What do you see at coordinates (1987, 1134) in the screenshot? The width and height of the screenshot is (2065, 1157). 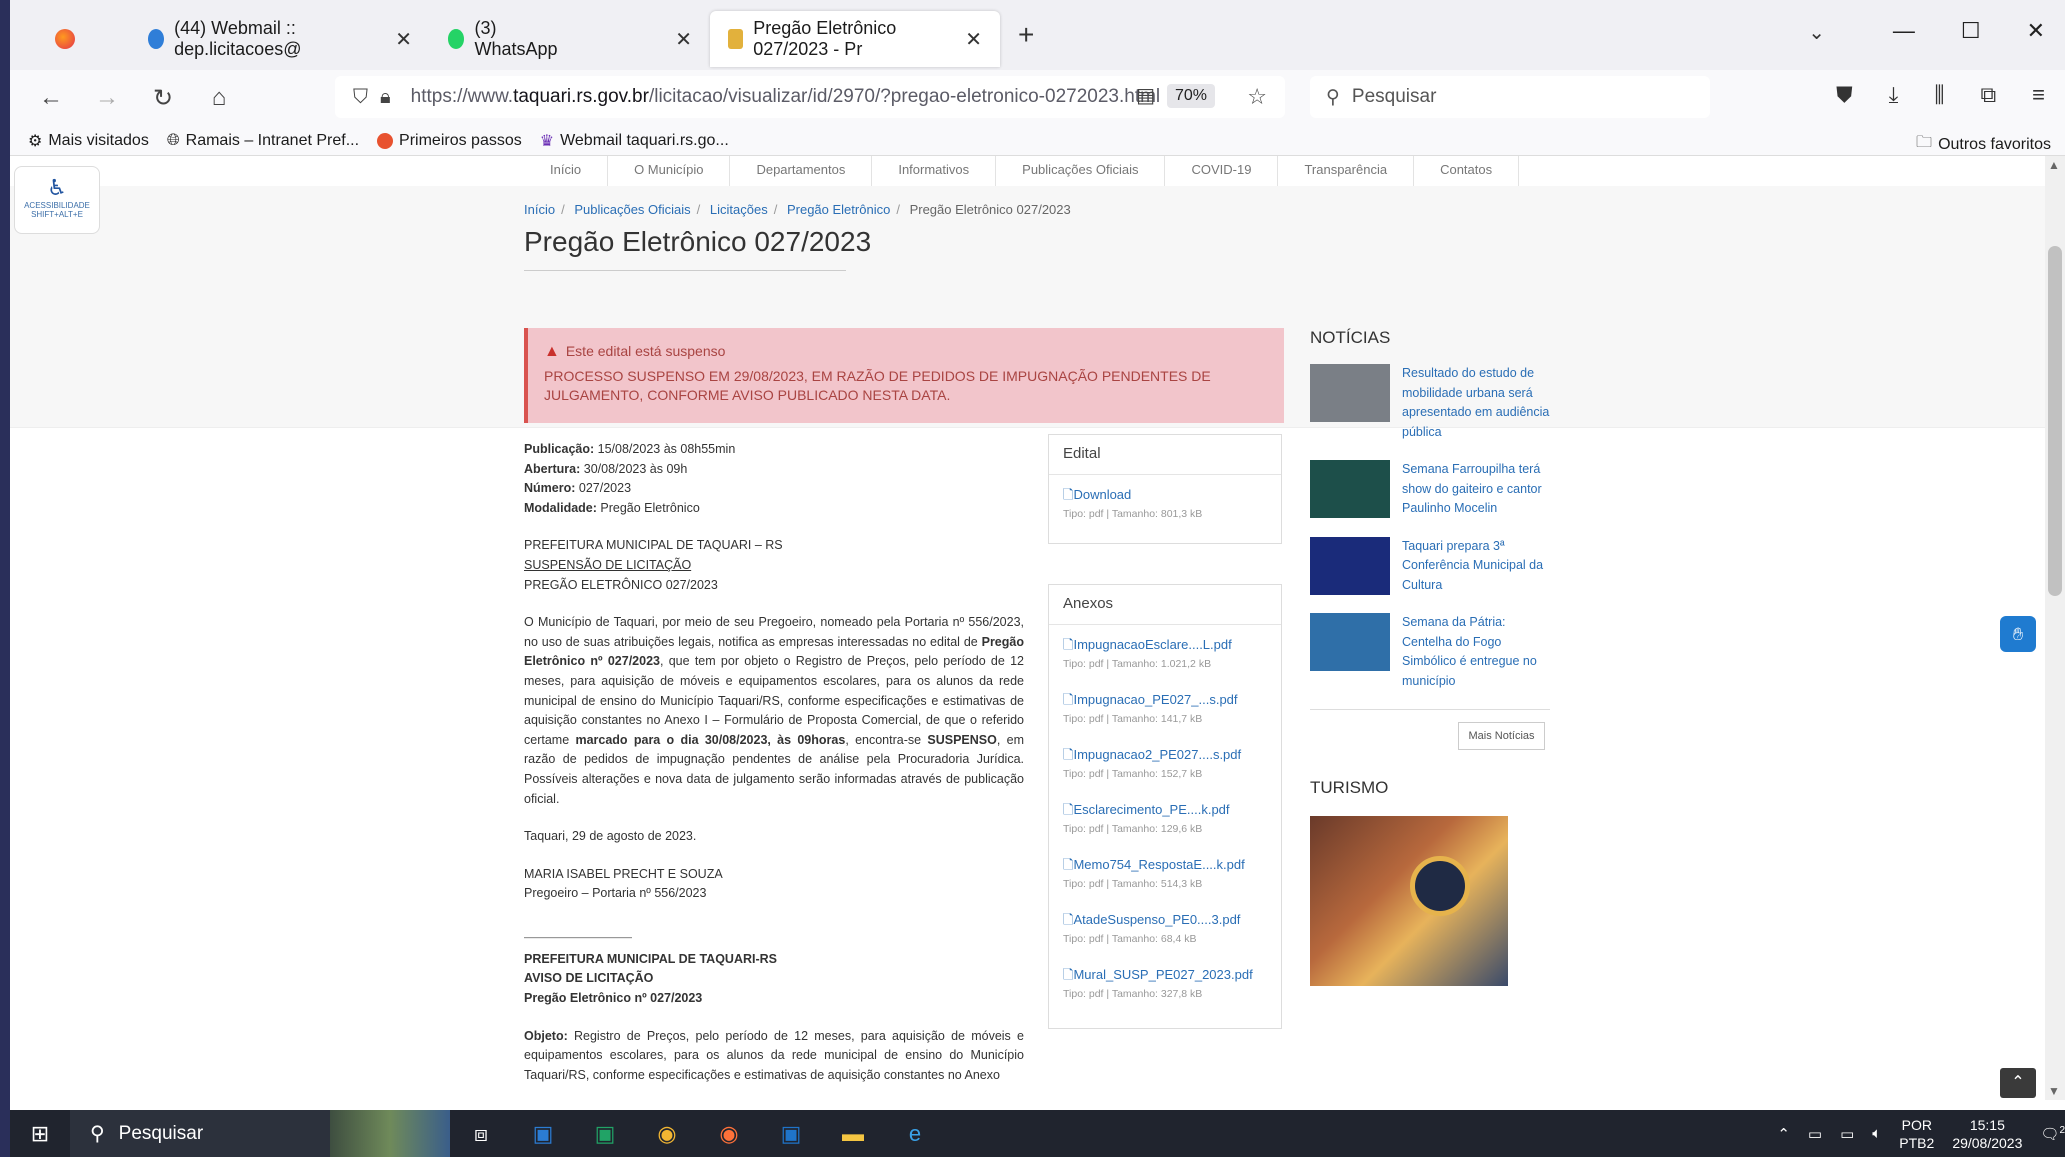 I see `clock: 15:15 29/08/2023` at bounding box center [1987, 1134].